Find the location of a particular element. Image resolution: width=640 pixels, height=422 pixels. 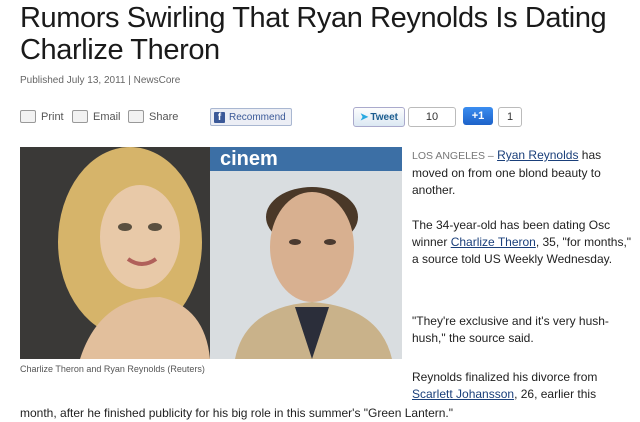

tweet-button: ➤ Tweet is located at coordinates (379, 117).